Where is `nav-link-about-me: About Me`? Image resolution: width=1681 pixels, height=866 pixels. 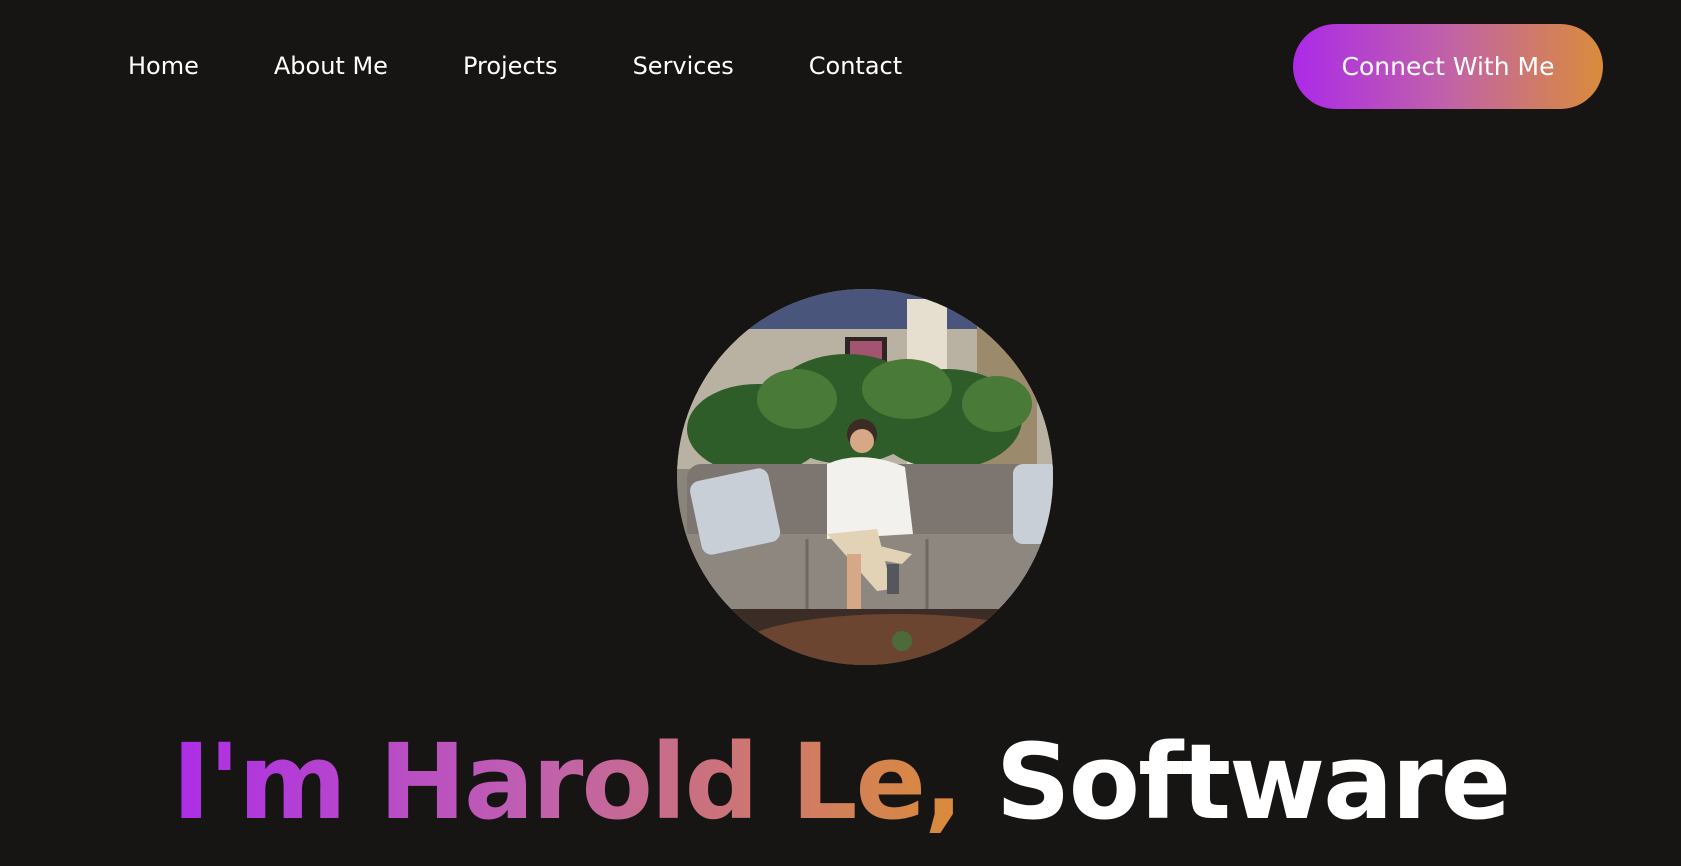 nav-link-about-me: About Me is located at coordinates (331, 66).